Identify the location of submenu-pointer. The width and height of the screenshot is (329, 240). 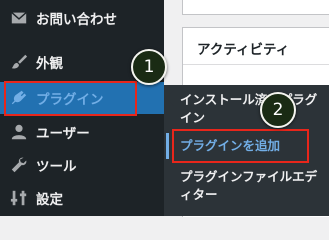
(170, 98).